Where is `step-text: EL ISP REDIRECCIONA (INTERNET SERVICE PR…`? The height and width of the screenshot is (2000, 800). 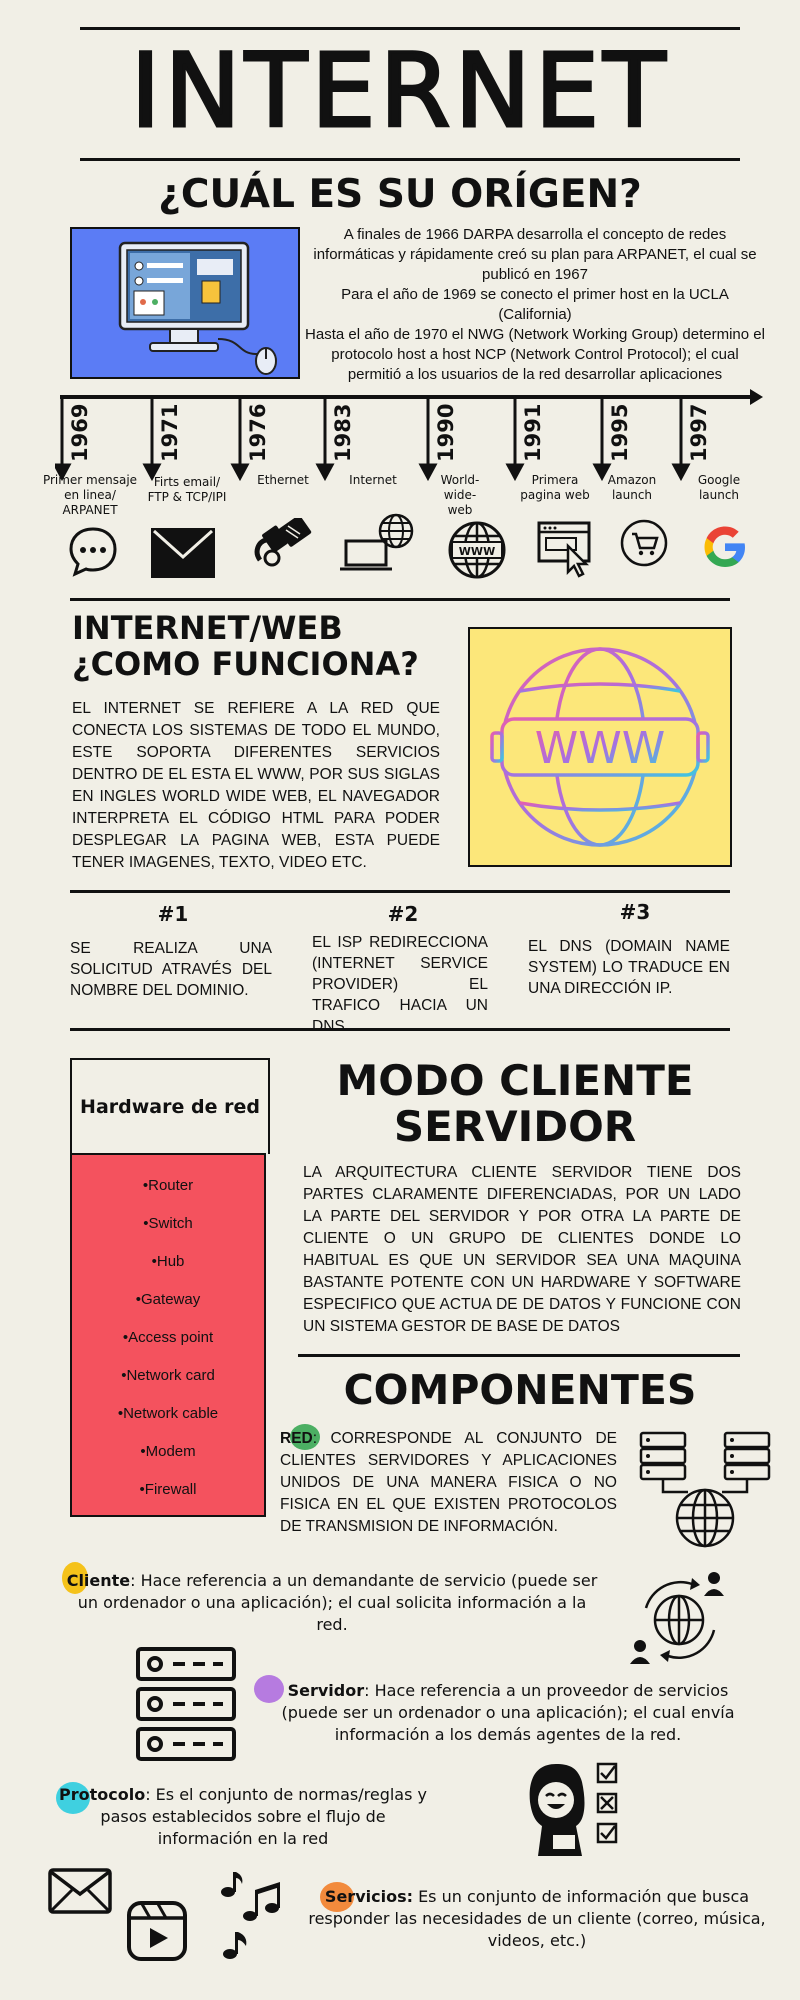
step-text: EL ISP REDIRECCIONA (INTERNET SERVICE PR… is located at coordinates (400, 984).